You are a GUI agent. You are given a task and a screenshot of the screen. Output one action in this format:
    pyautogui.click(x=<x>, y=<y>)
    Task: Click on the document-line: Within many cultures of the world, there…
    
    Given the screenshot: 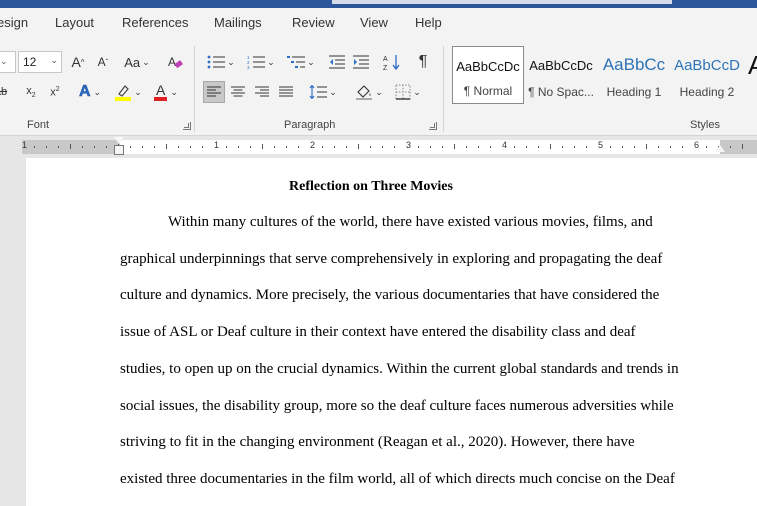 What is the action you would take?
    pyautogui.click(x=410, y=222)
    